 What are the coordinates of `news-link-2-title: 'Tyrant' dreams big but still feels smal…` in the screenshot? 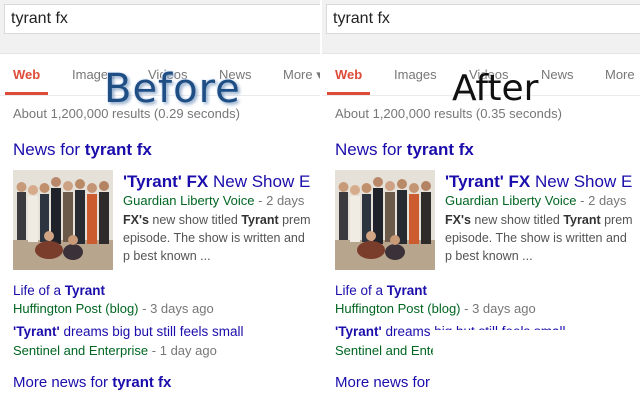 It's located at (128, 331).